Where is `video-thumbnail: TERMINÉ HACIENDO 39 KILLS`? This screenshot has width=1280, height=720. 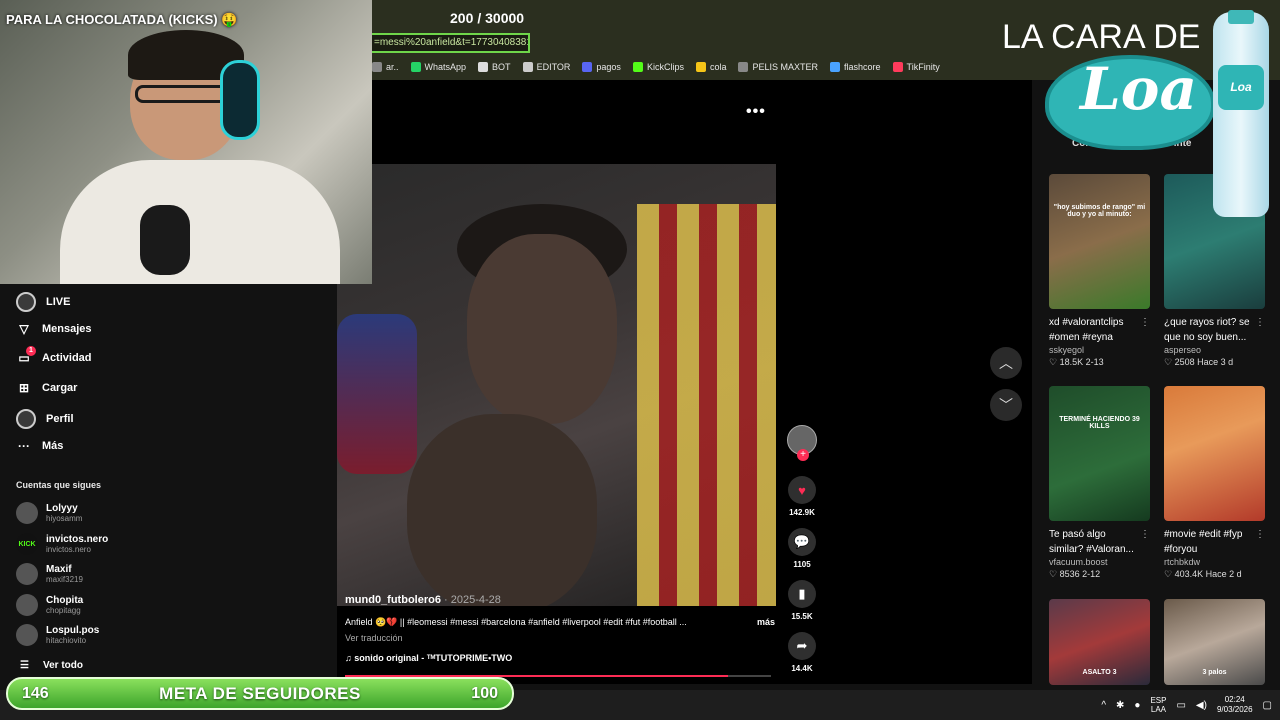
video-thumbnail: TERMINÉ HACIENDO 39 KILLS is located at coordinates (1099, 453).